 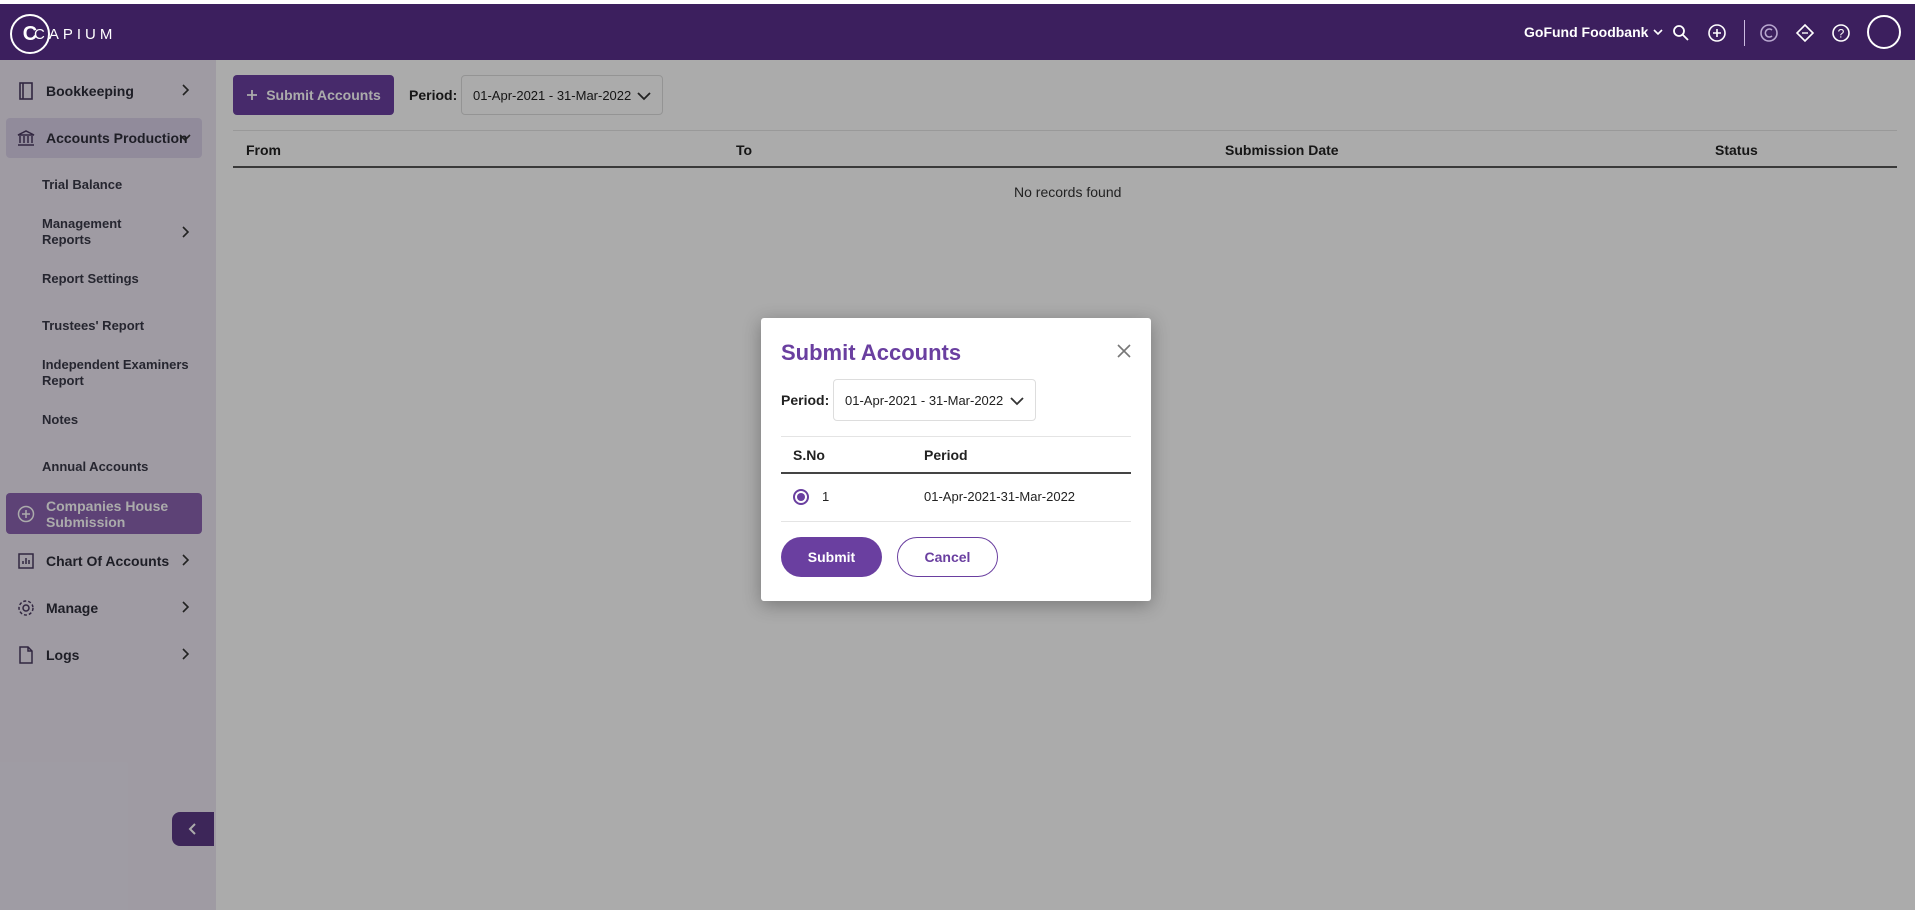 What do you see at coordinates (826, 496) in the screenshot?
I see `row-sno: 1` at bounding box center [826, 496].